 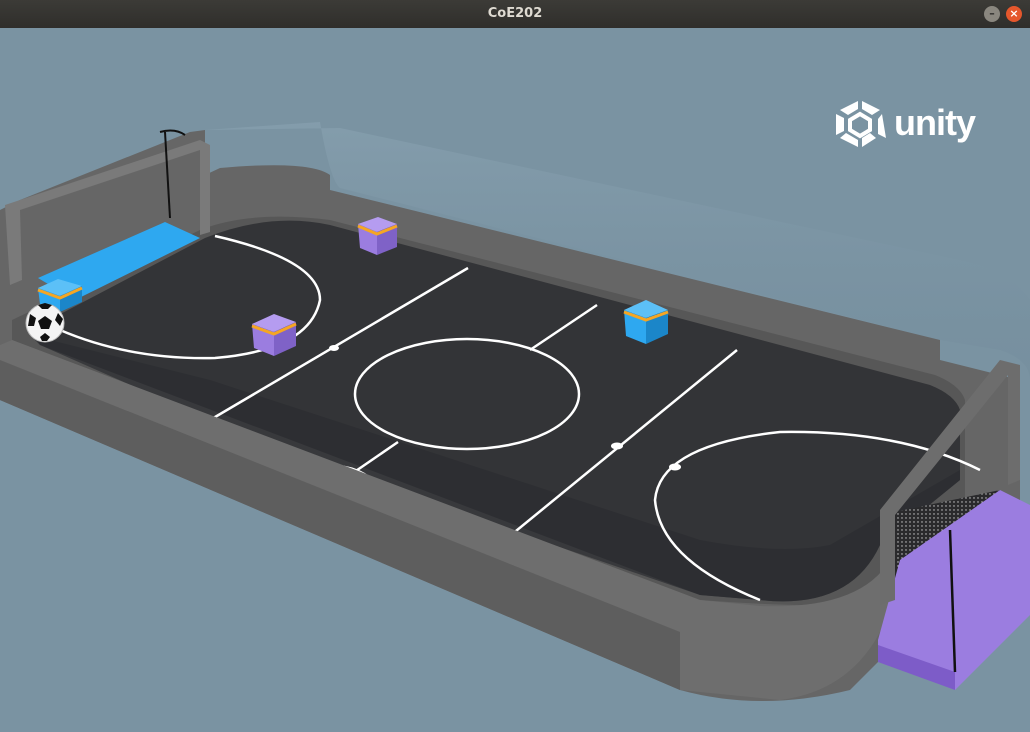 I want to click on blue-goal-net-top, so click(x=172, y=132).